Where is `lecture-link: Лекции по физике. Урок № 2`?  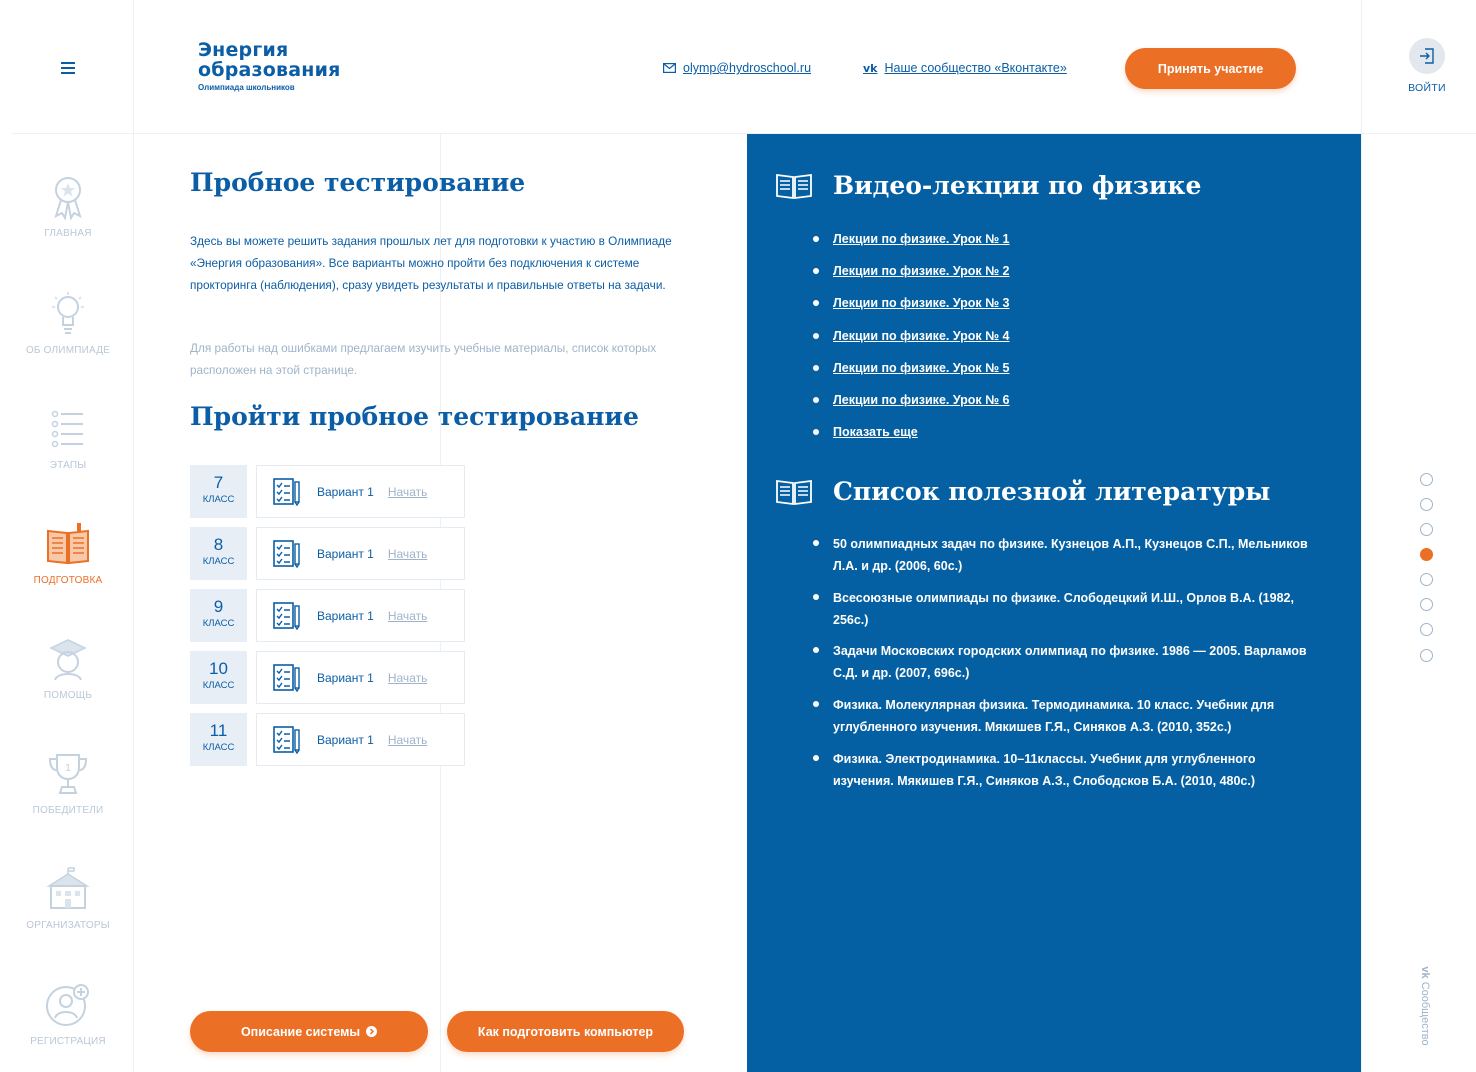
lecture-link: Лекции по физике. Урок № 2 is located at coordinates (921, 271).